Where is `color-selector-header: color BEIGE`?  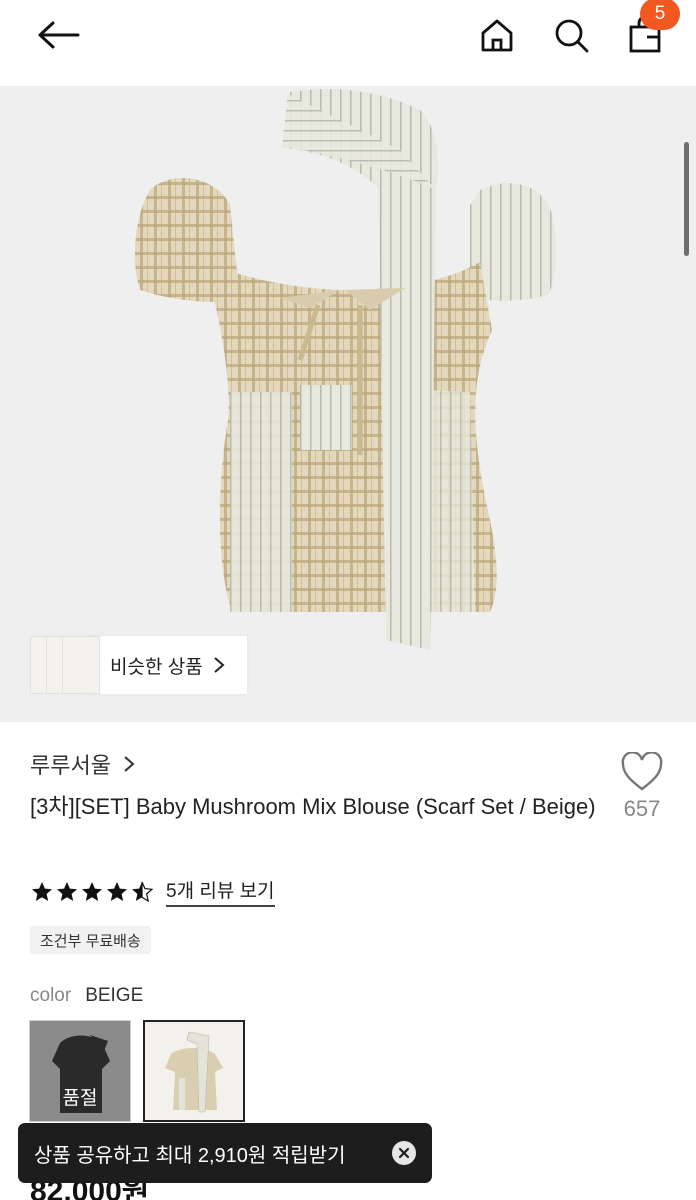 color-selector-header: color BEIGE is located at coordinates (86, 996).